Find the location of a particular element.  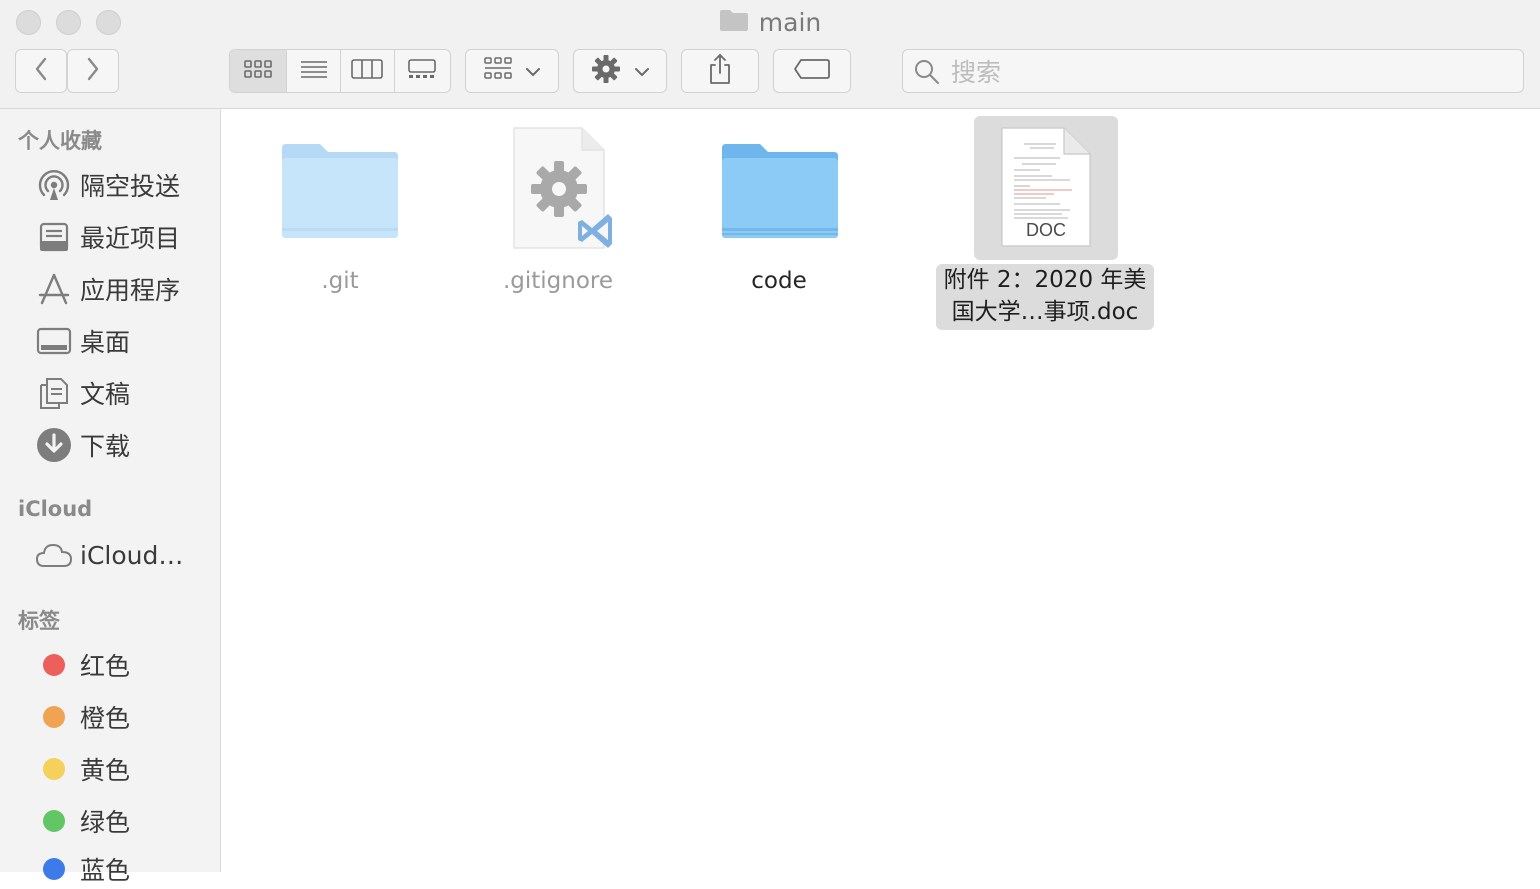

action-menu-button is located at coordinates (620, 71).